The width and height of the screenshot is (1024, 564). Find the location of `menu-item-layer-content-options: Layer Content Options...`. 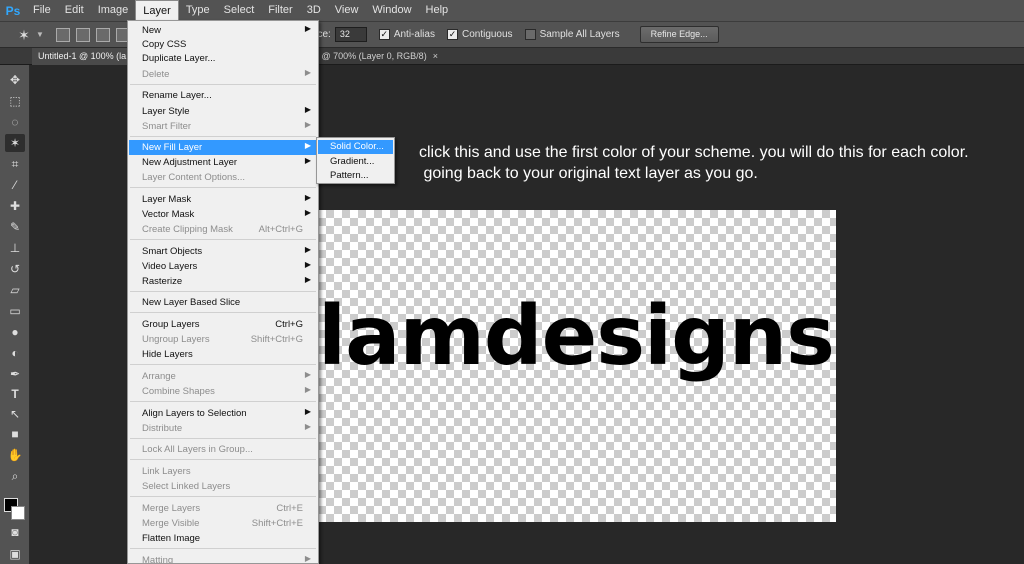

menu-item-layer-content-options: Layer Content Options... is located at coordinates (223, 177).